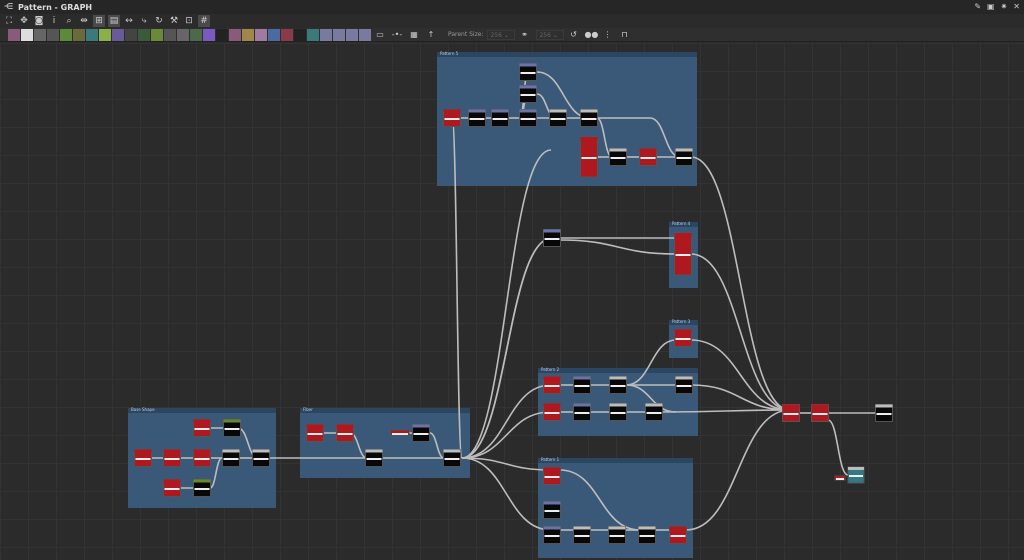 The width and height of the screenshot is (1024, 560). I want to click on transform-icon, so click(92, 34).